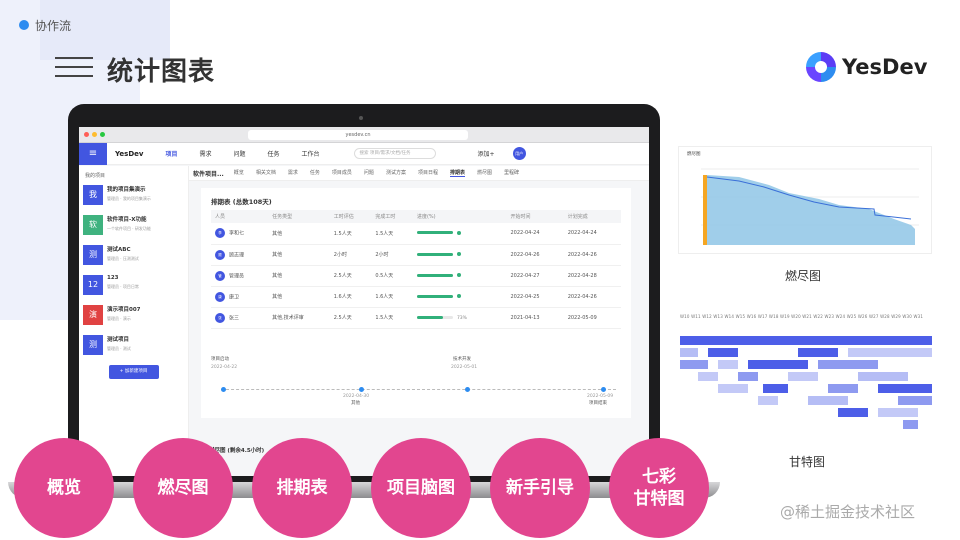  Describe the element at coordinates (392, 318) in the screenshot. I see `done-hours: 1.5人天` at that location.